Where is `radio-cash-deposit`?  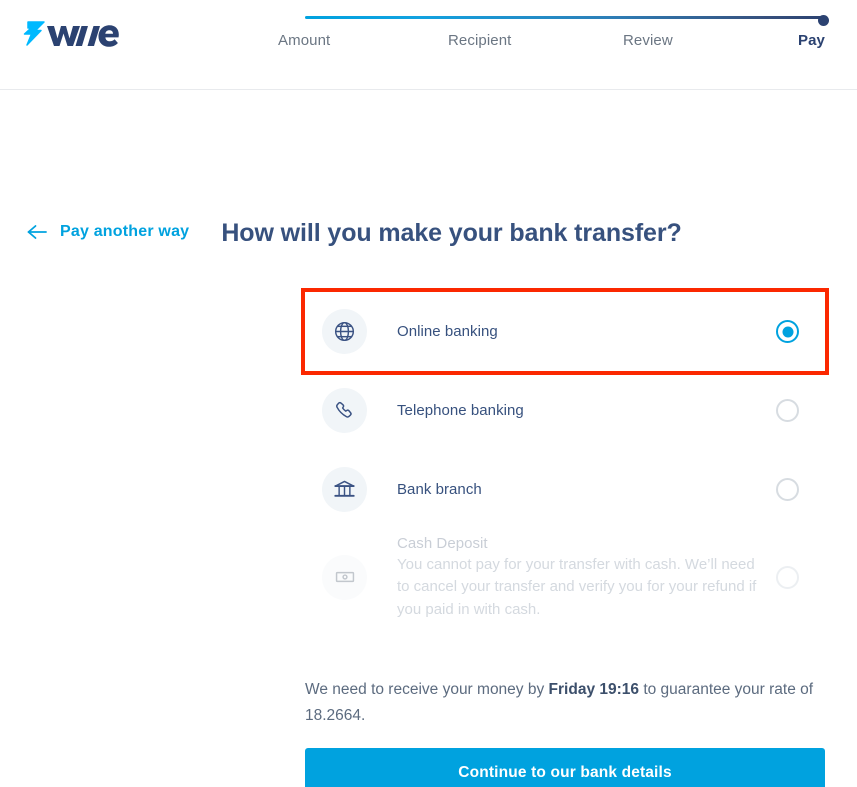 radio-cash-deposit is located at coordinates (787, 577).